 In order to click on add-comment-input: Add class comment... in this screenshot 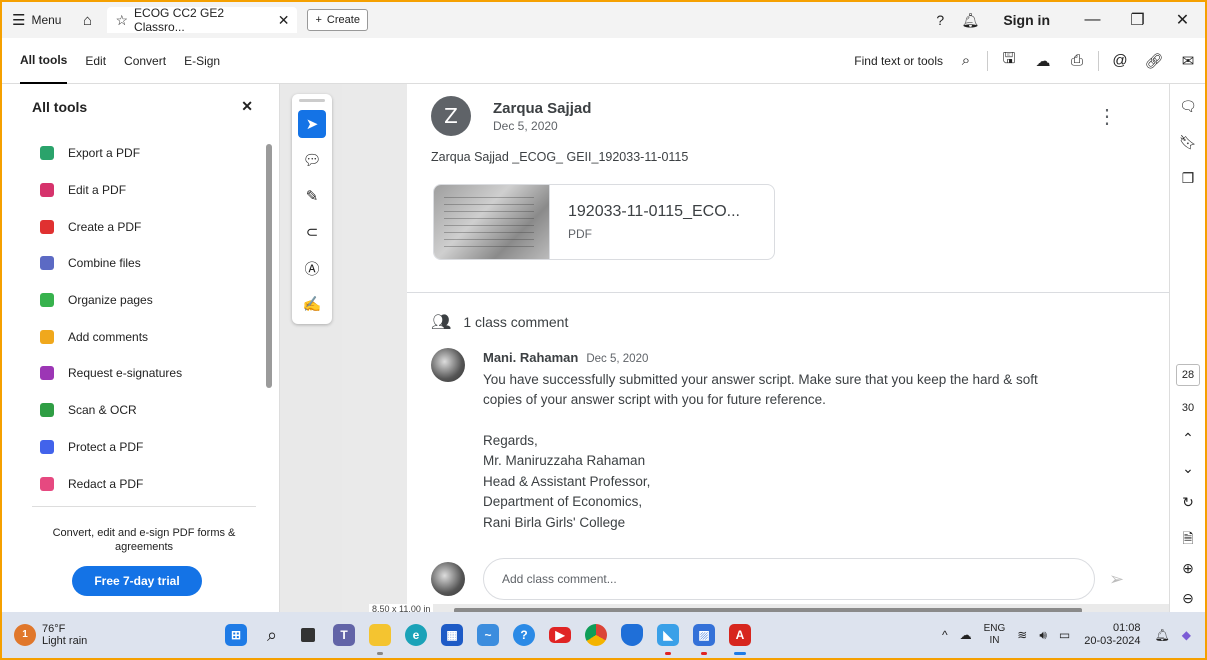, I will do `click(789, 579)`.